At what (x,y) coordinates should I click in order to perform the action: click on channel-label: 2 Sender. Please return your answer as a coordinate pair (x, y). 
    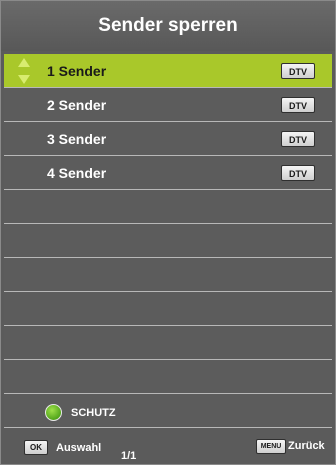
    Looking at the image, I should click on (77, 105).